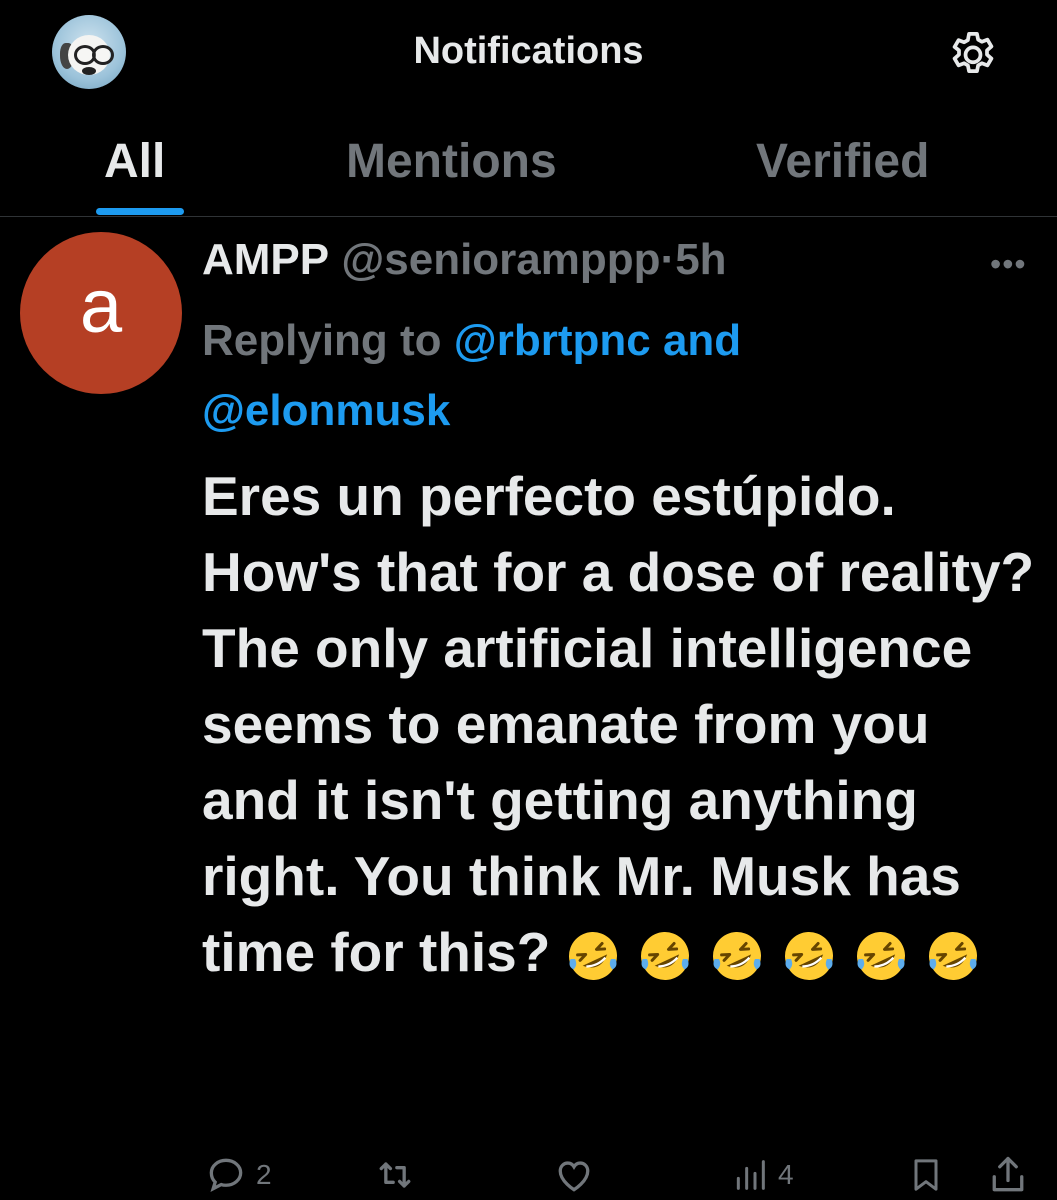 The height and width of the screenshot is (1200, 1057). Describe the element at coordinates (101, 313) in the screenshot. I see `tweet-avatar: a` at that location.